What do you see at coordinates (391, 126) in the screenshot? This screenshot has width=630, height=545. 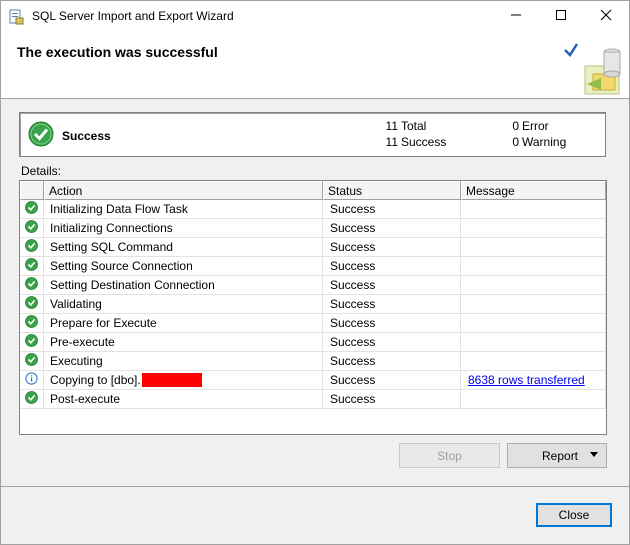 I see `total-count: 11` at bounding box center [391, 126].